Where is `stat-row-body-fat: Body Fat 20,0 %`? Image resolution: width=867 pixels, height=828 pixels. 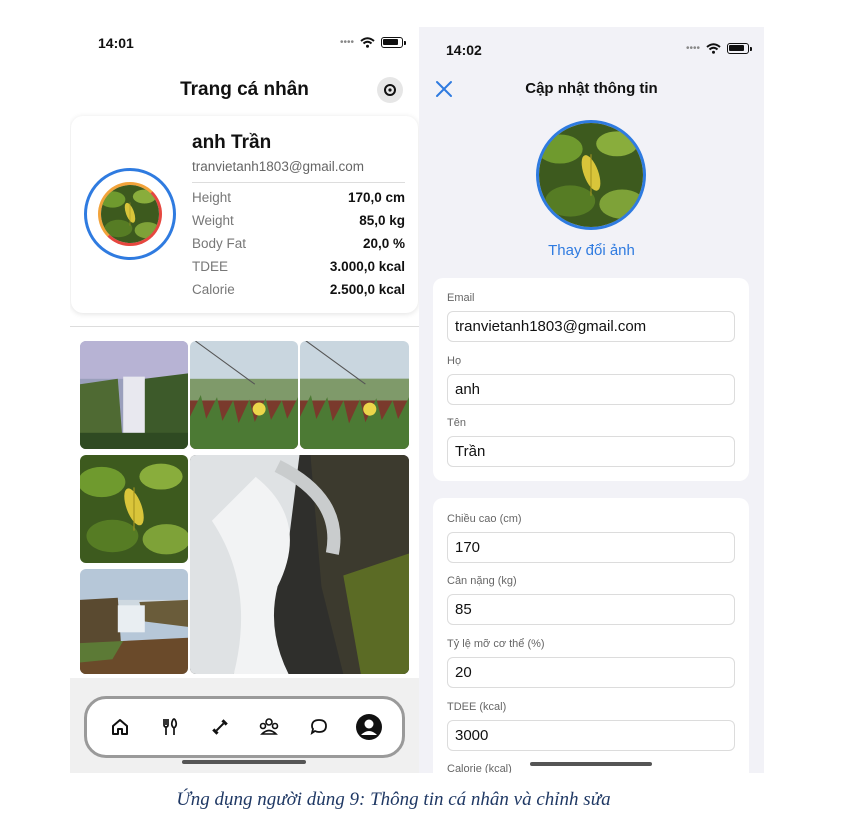 stat-row-body-fat: Body Fat 20,0 % is located at coordinates (298, 243).